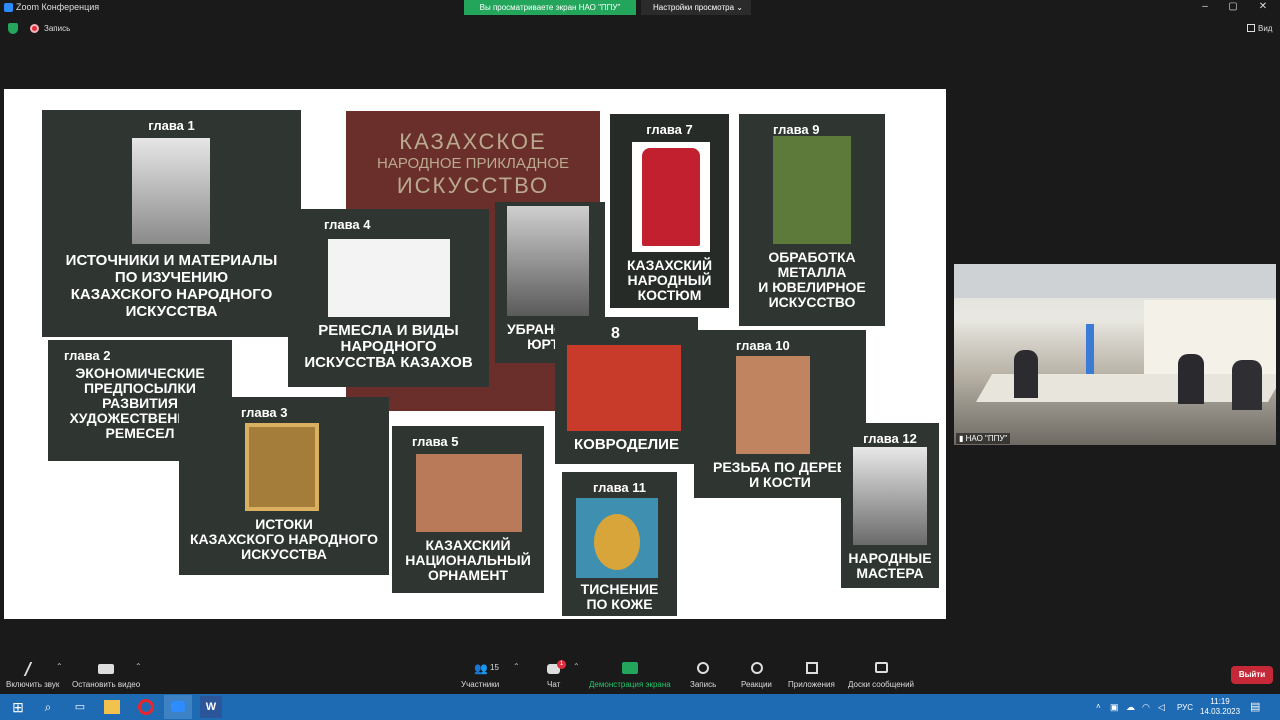 The image size is (1280, 720). Describe the element at coordinates (473, 163) in the screenshot. I see `book-title-line: НАРОДНОЕ ПРИКЛАДНОЕ` at that location.